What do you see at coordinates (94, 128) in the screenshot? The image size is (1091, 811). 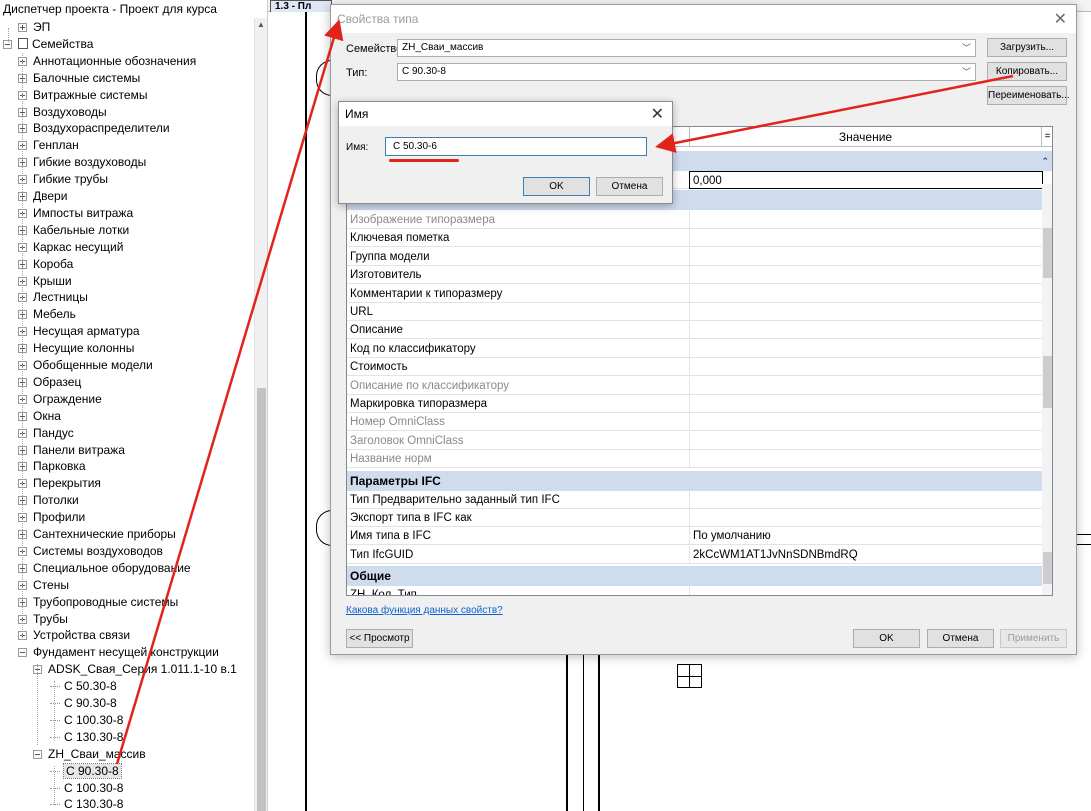 I see `tree-node: Воздухораспределители` at bounding box center [94, 128].